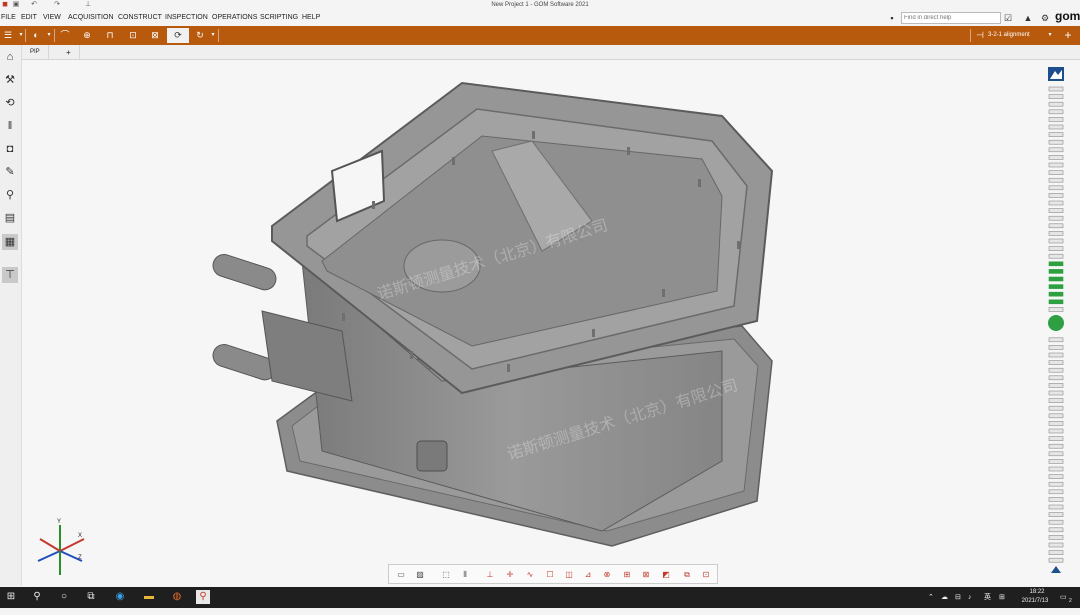 The width and height of the screenshot is (1080, 615). Describe the element at coordinates (80, 536) in the screenshot. I see `axis-x-label: X` at that location.